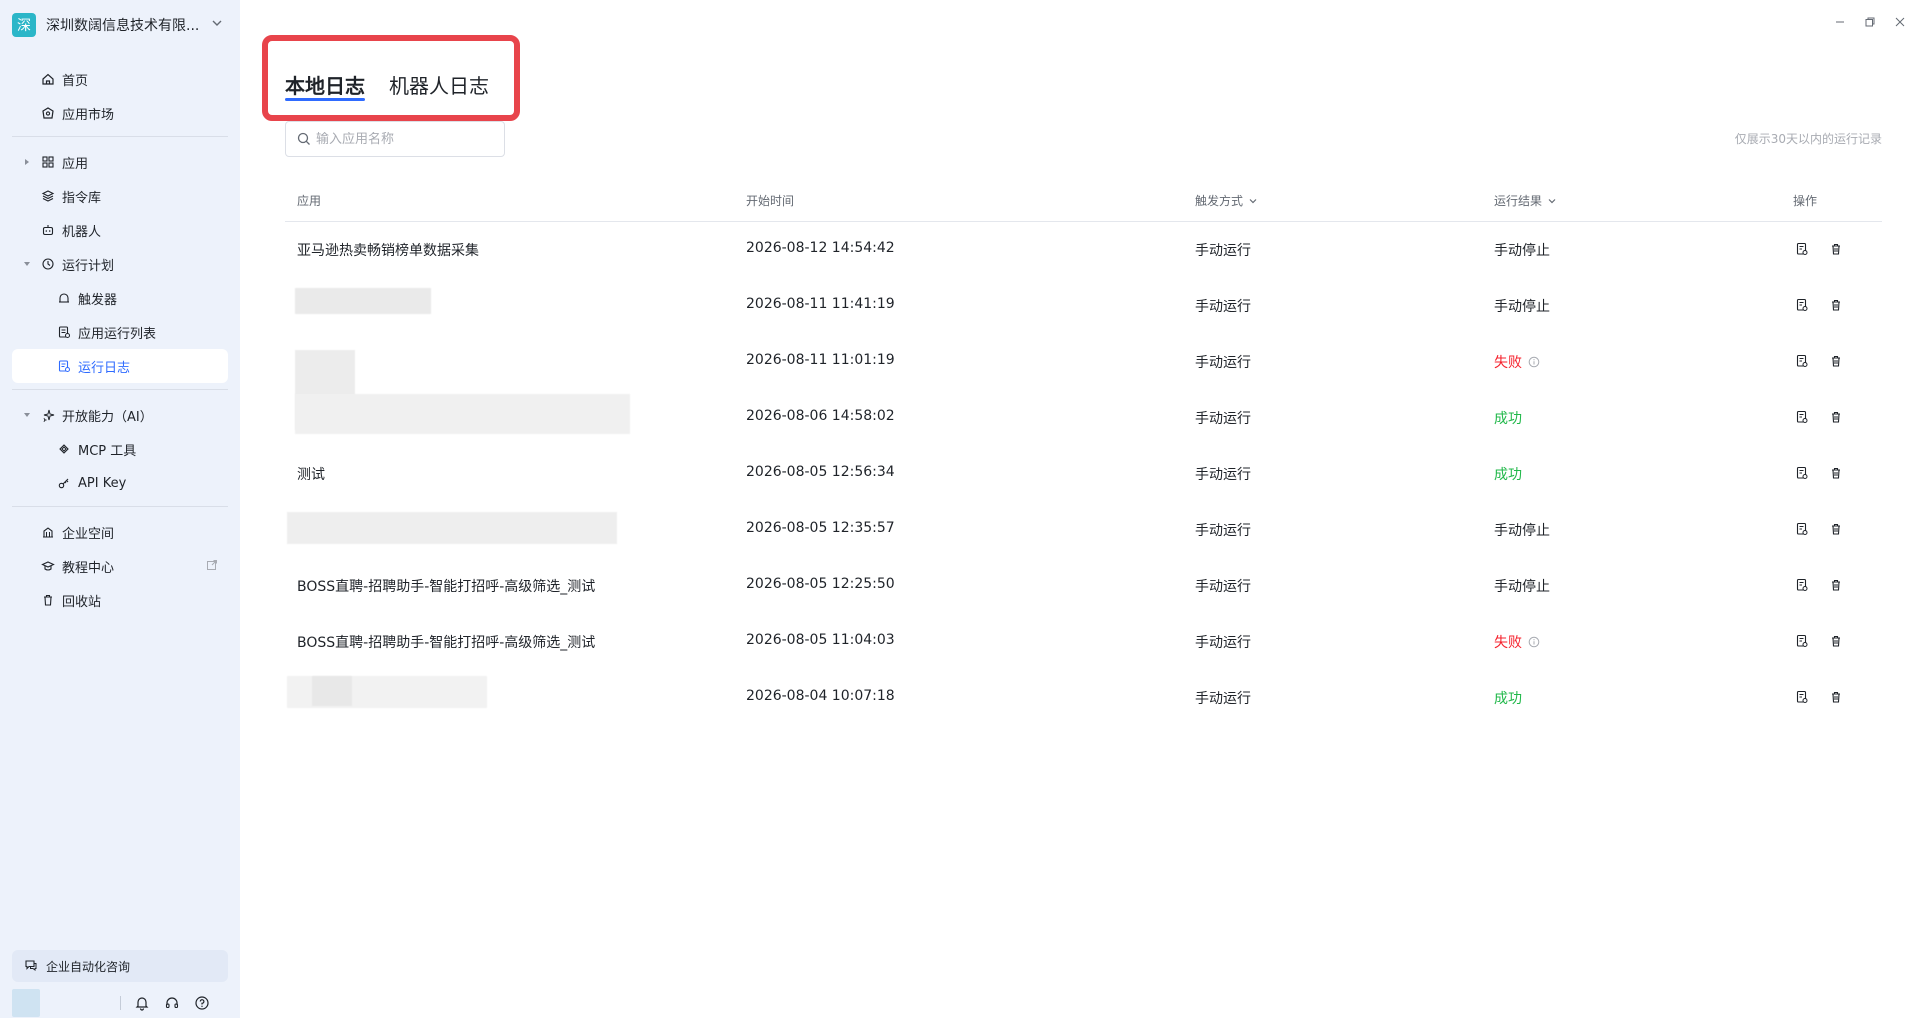 The image size is (1912, 1018). I want to click on cell-app-name: BOSS直聘-招聘助手-智能打招呼-高级筛选_测试, so click(446, 587).